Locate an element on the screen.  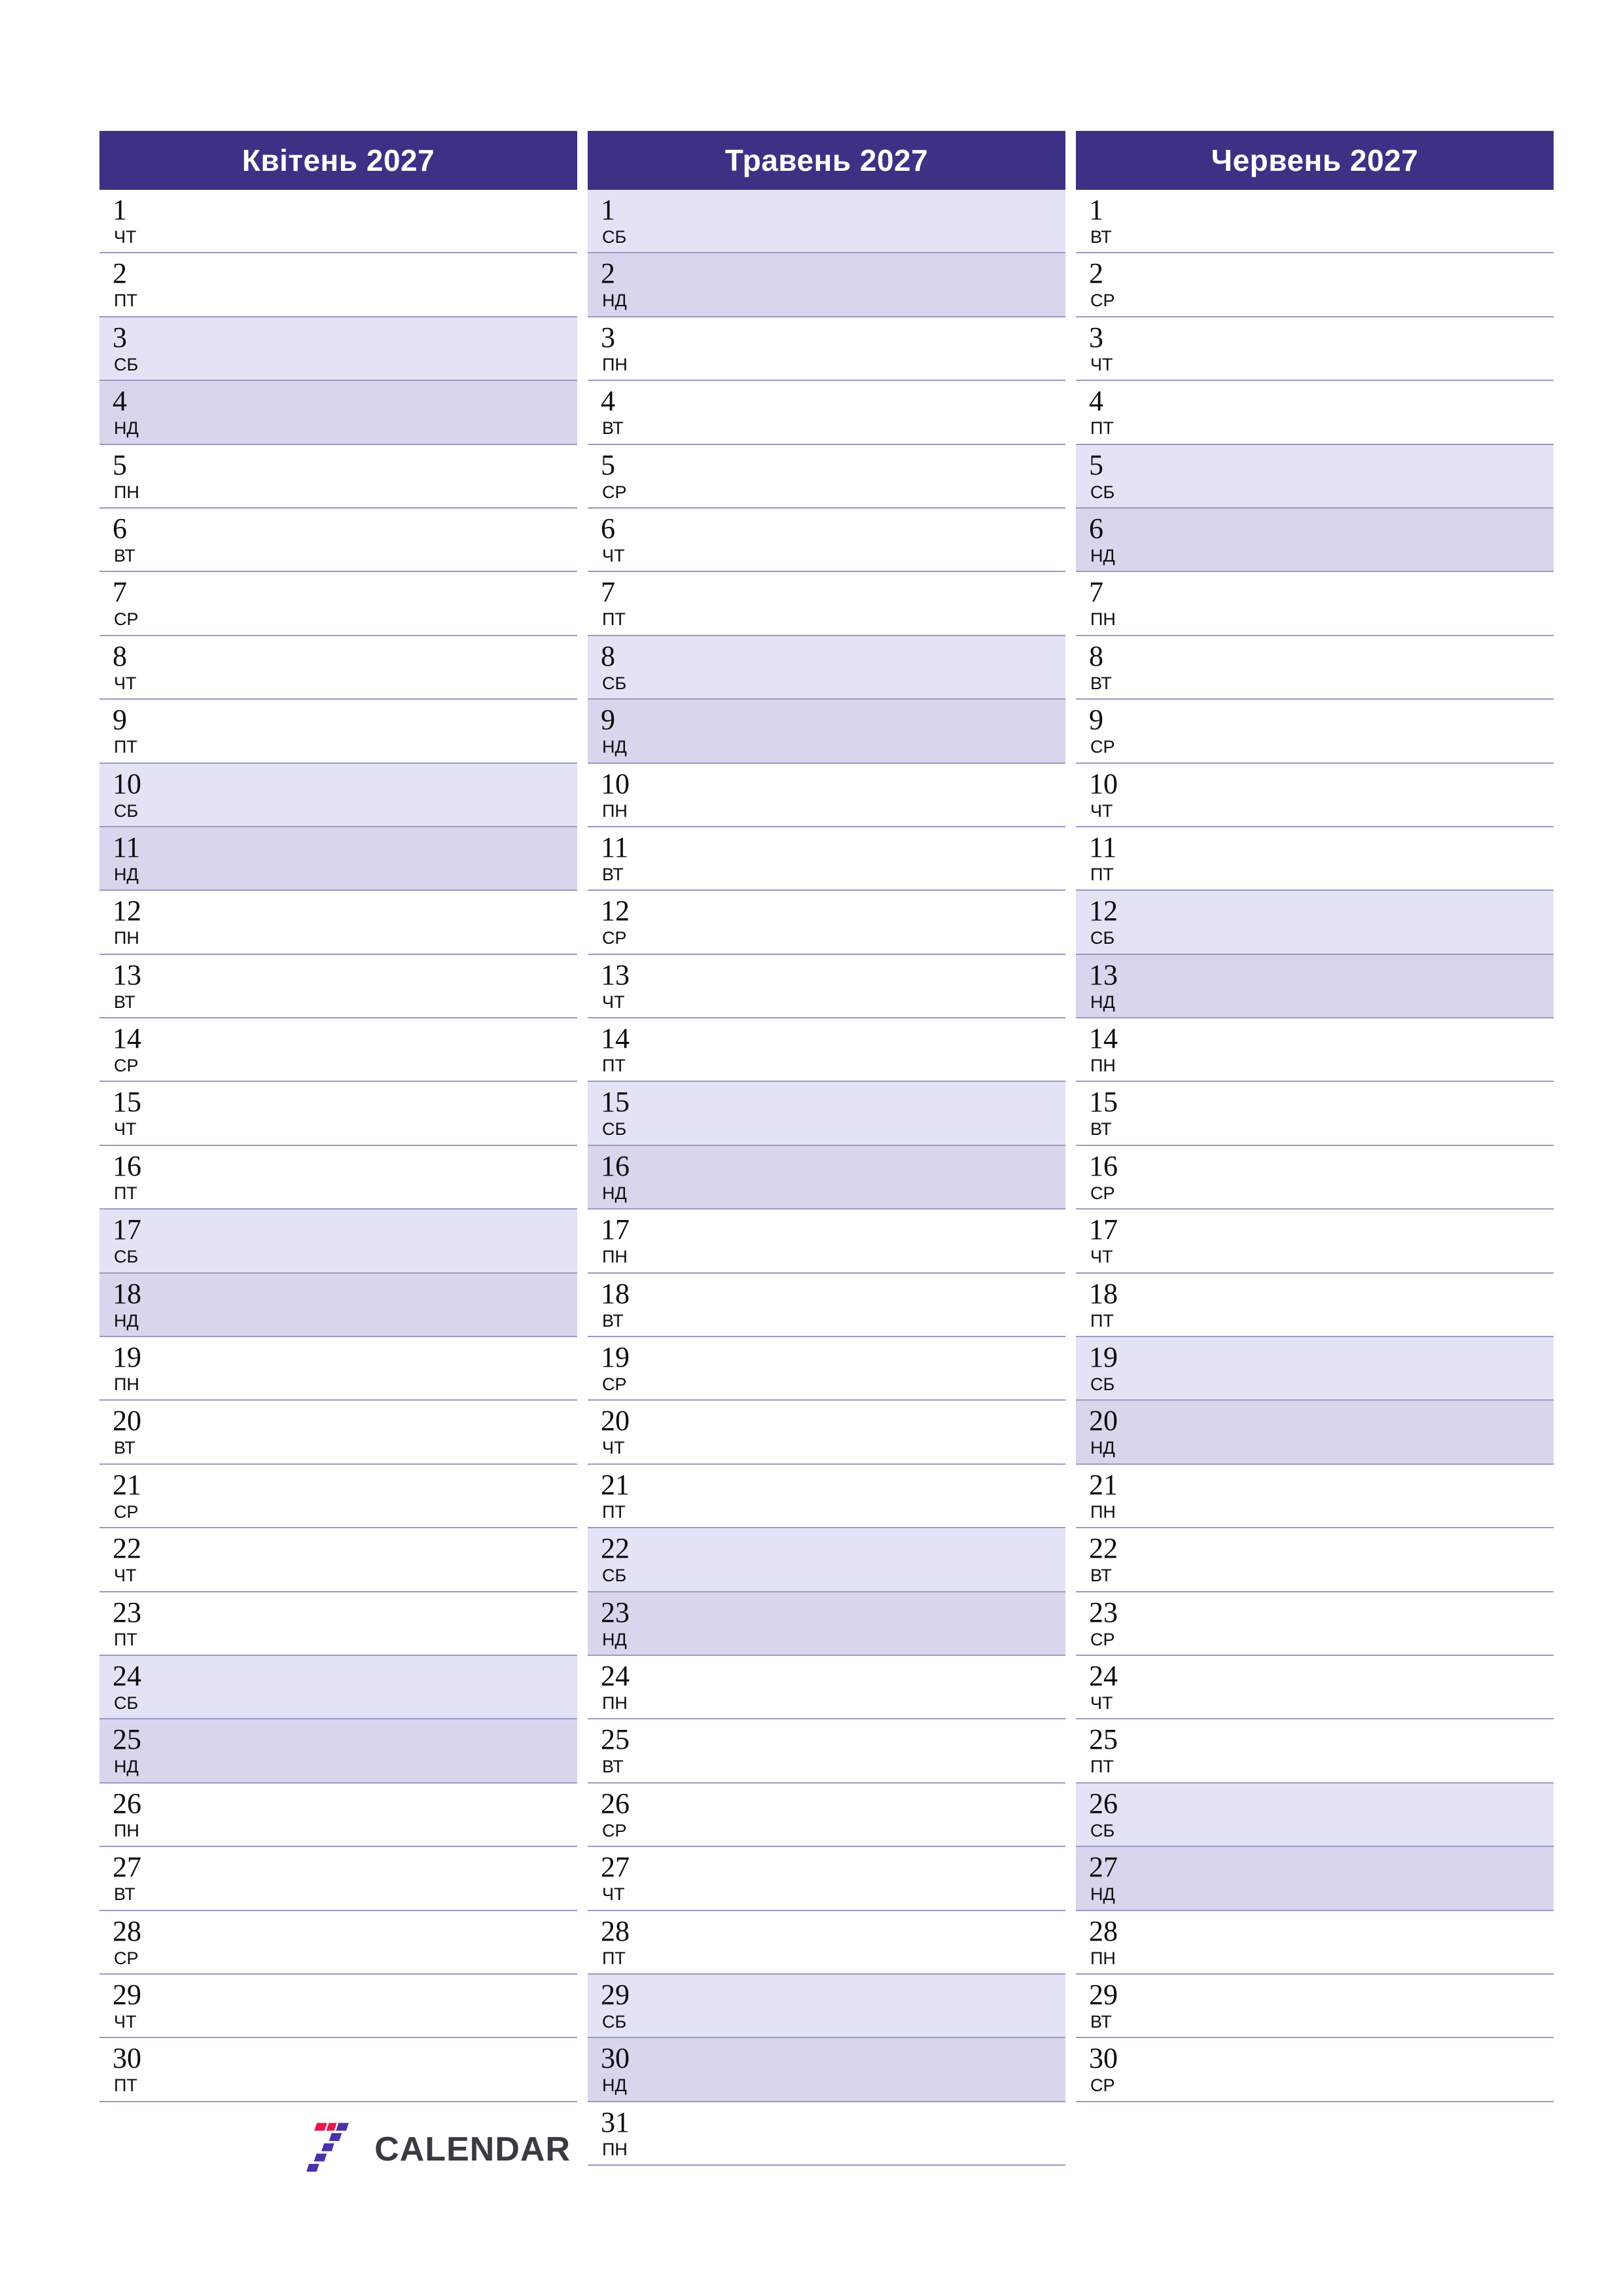
day-row: 23 ПТ is located at coordinates (338, 1624).